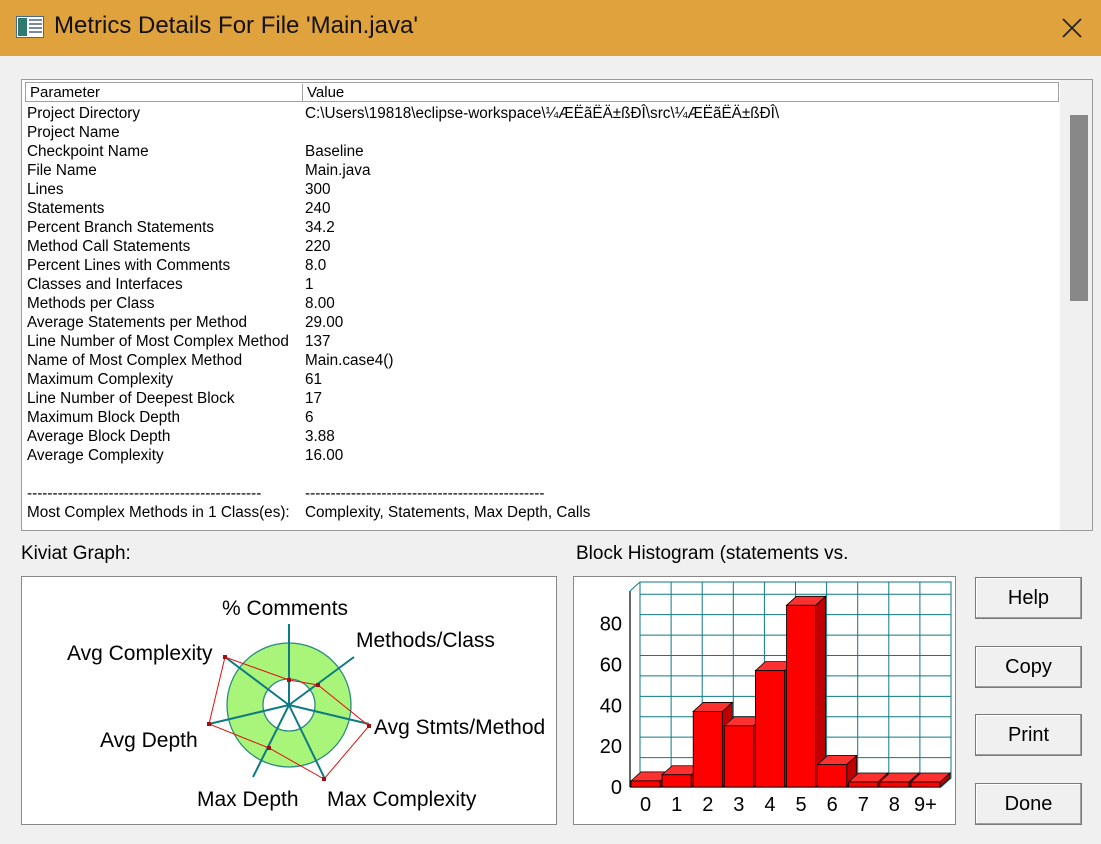 This screenshot has width=1101, height=844. Describe the element at coordinates (1028, 667) in the screenshot. I see `copy-button: Copy` at that location.